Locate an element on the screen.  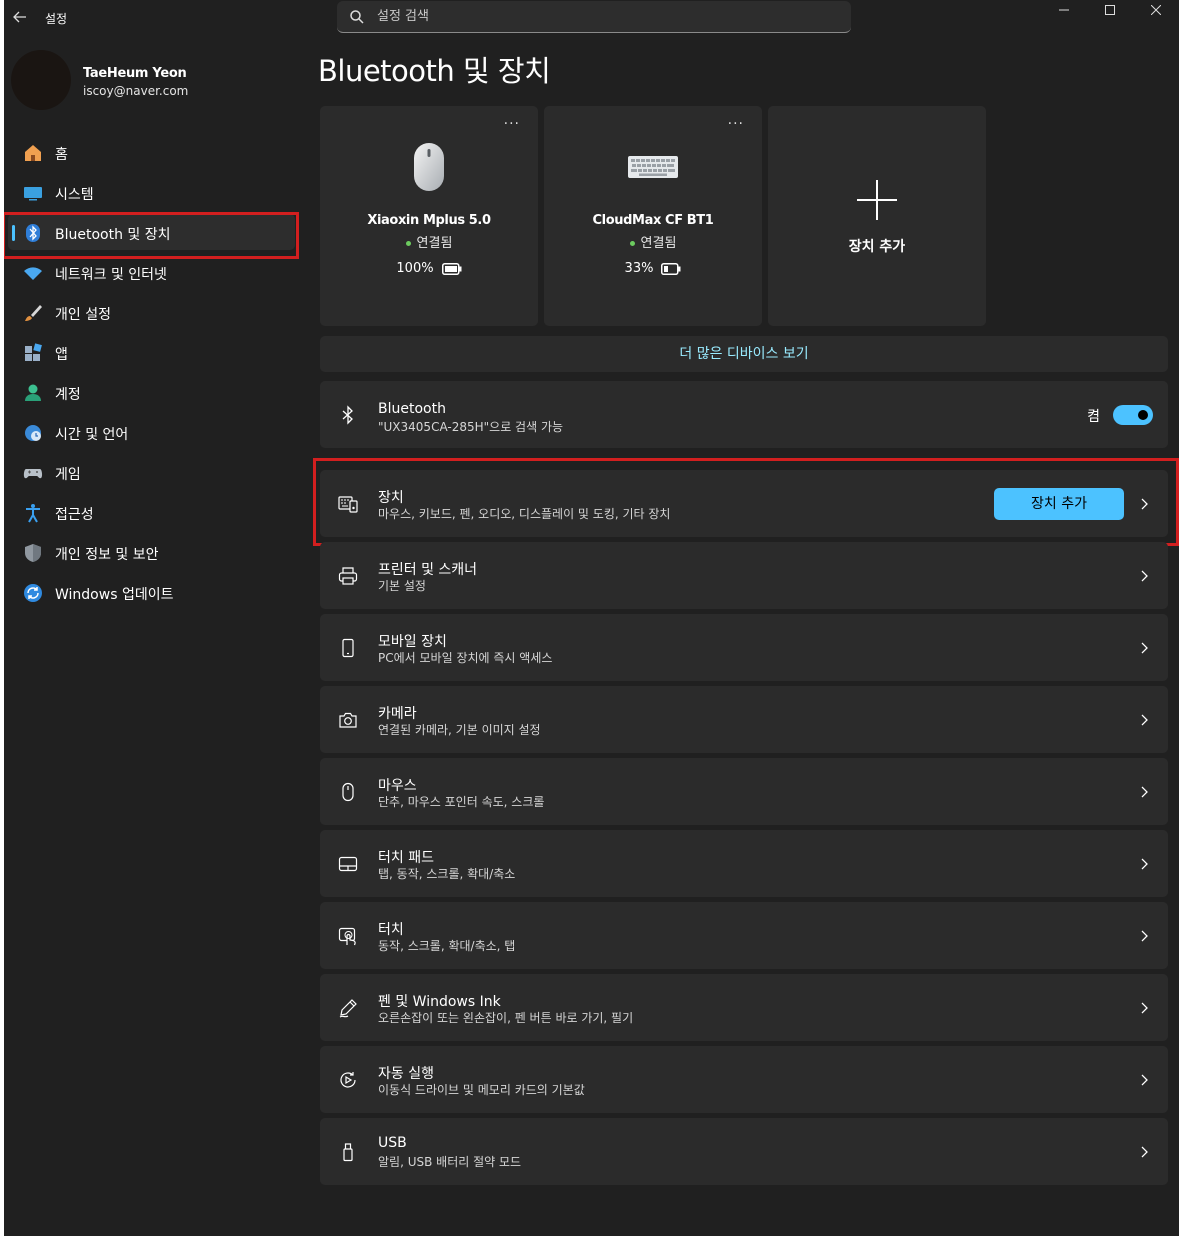
sidebar-item-network: 네트워크 및 인터넷 is located at coordinates (154, 272).